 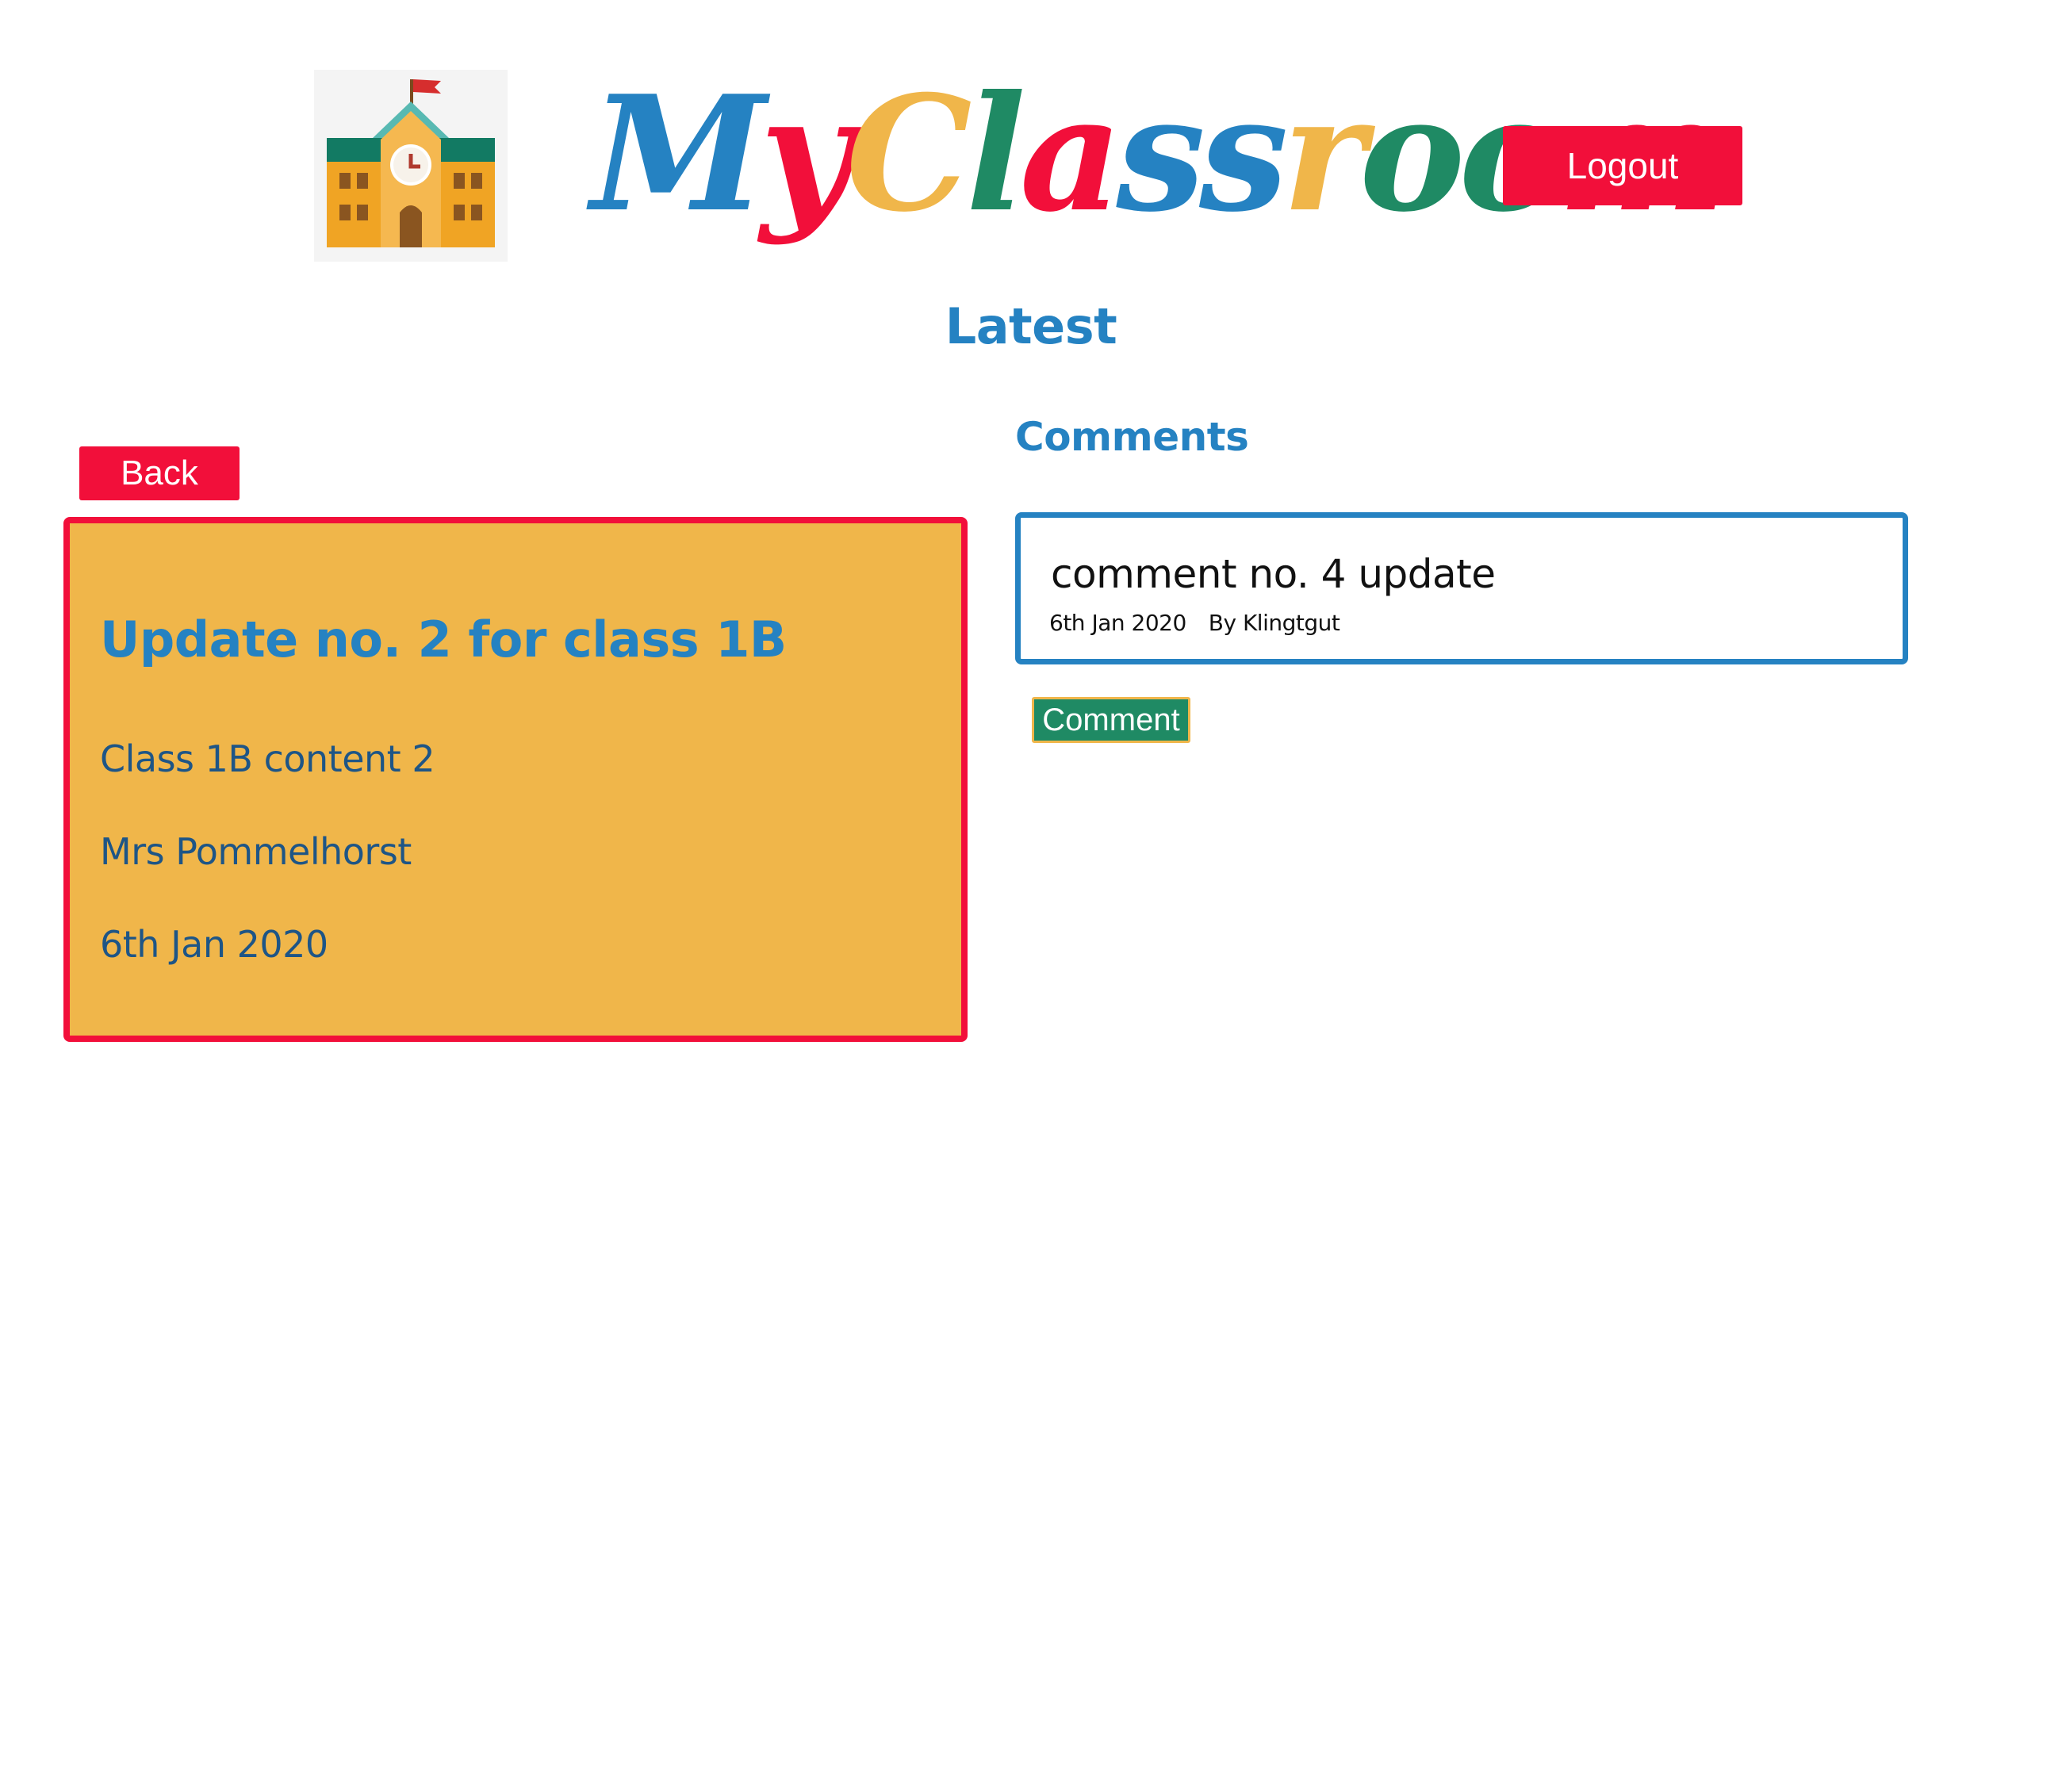 What do you see at coordinates (1194, 623) in the screenshot?
I see `comment-meta: 6th Jan 2020 By Klingtgut` at bounding box center [1194, 623].